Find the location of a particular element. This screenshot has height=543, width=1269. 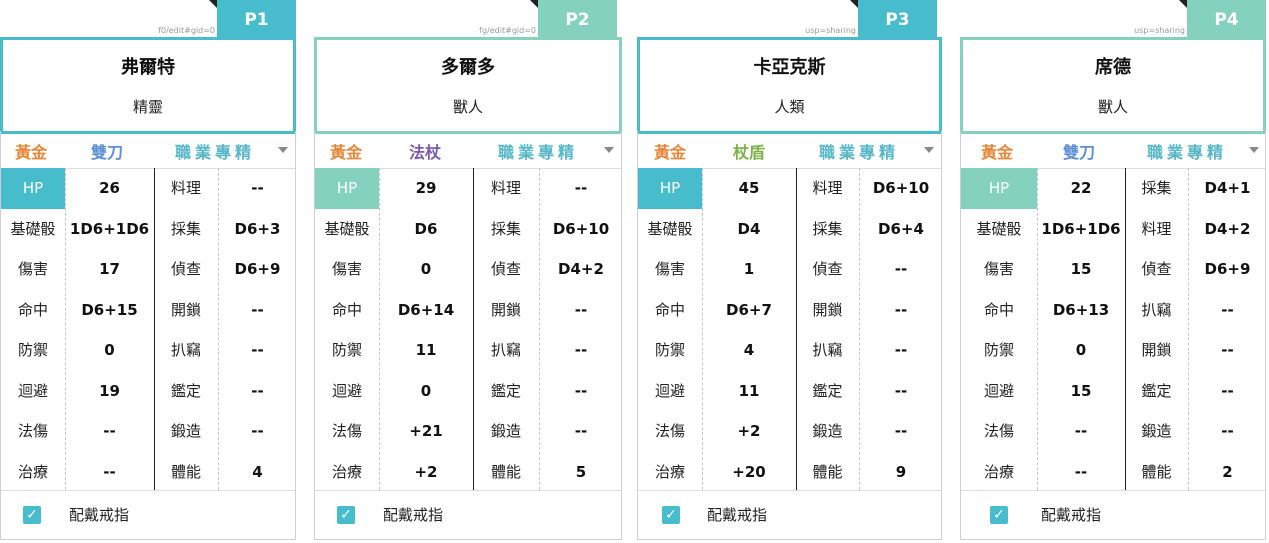

stat-value: D6 is located at coordinates (426, 228).